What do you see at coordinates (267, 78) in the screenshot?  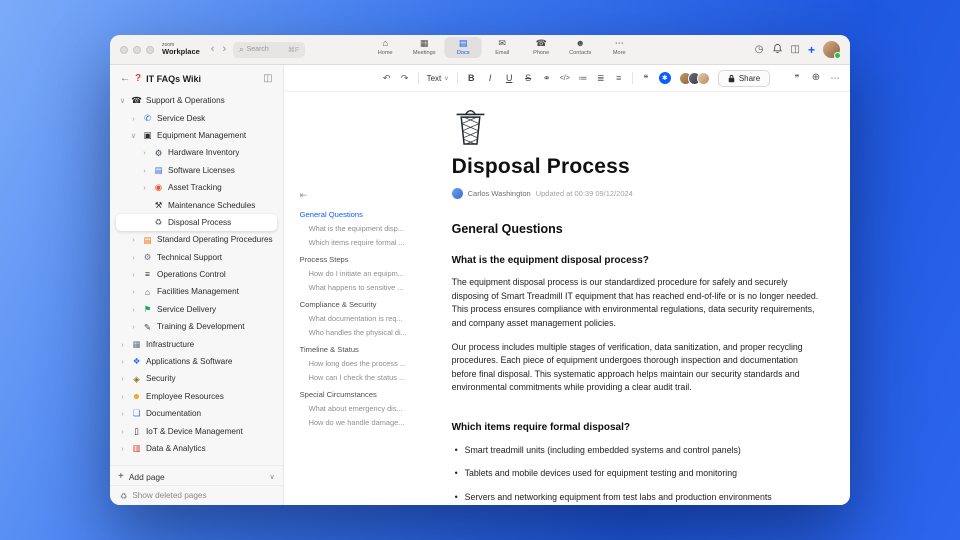 I see `collapse-sidebar-icon: ◫` at bounding box center [267, 78].